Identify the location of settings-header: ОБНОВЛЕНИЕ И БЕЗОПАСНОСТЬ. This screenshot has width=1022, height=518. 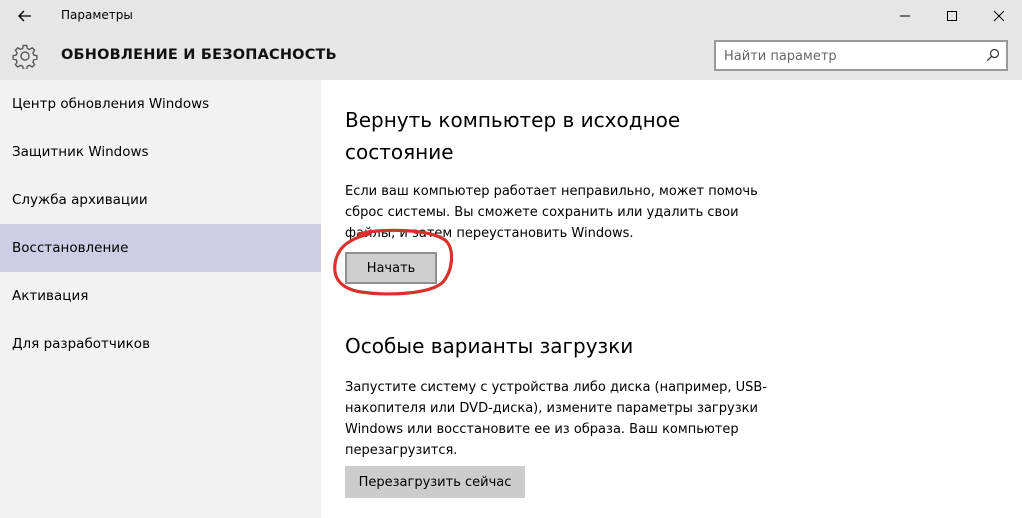
(511, 56).